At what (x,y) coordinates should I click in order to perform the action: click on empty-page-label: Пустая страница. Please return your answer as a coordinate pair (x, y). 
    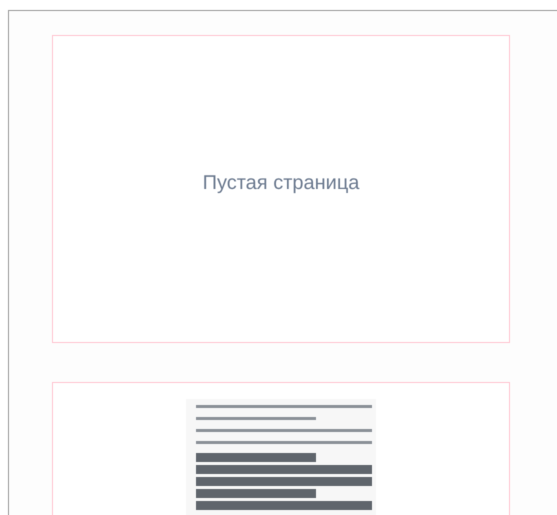
    Looking at the image, I should click on (281, 183).